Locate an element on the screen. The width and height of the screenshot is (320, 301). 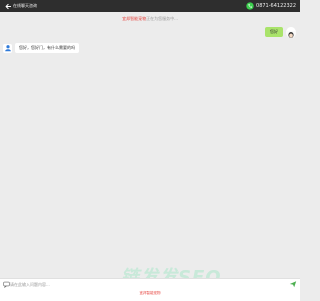
user-avatar is located at coordinates (291, 32).